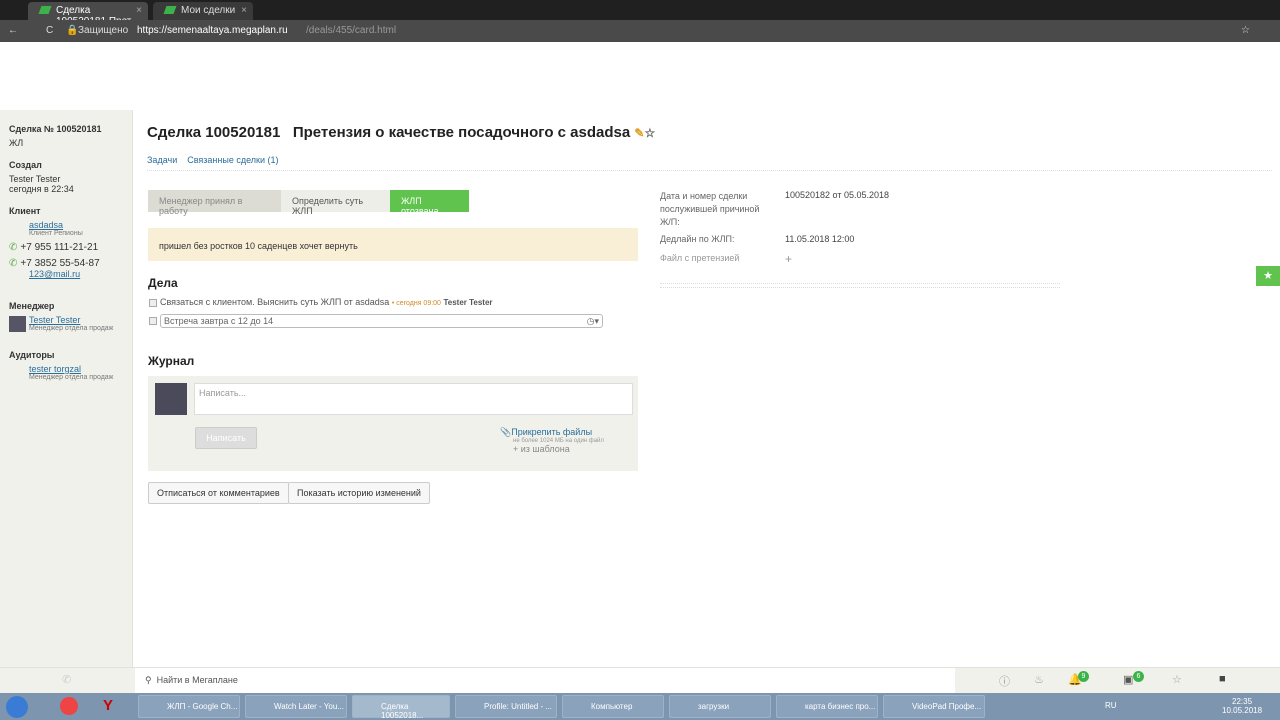 This screenshot has height=720, width=1280. I want to click on reload-icon: C, so click(49, 30).